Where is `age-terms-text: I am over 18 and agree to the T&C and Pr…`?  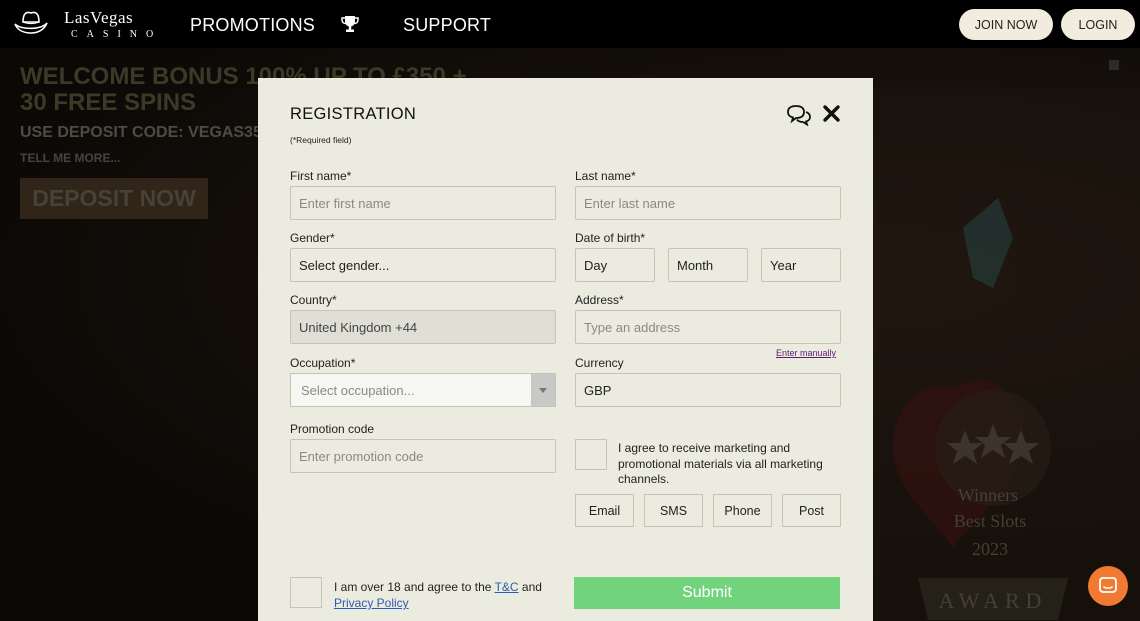 age-terms-text: I am over 18 and agree to the T&C and Pr… is located at coordinates (444, 595).